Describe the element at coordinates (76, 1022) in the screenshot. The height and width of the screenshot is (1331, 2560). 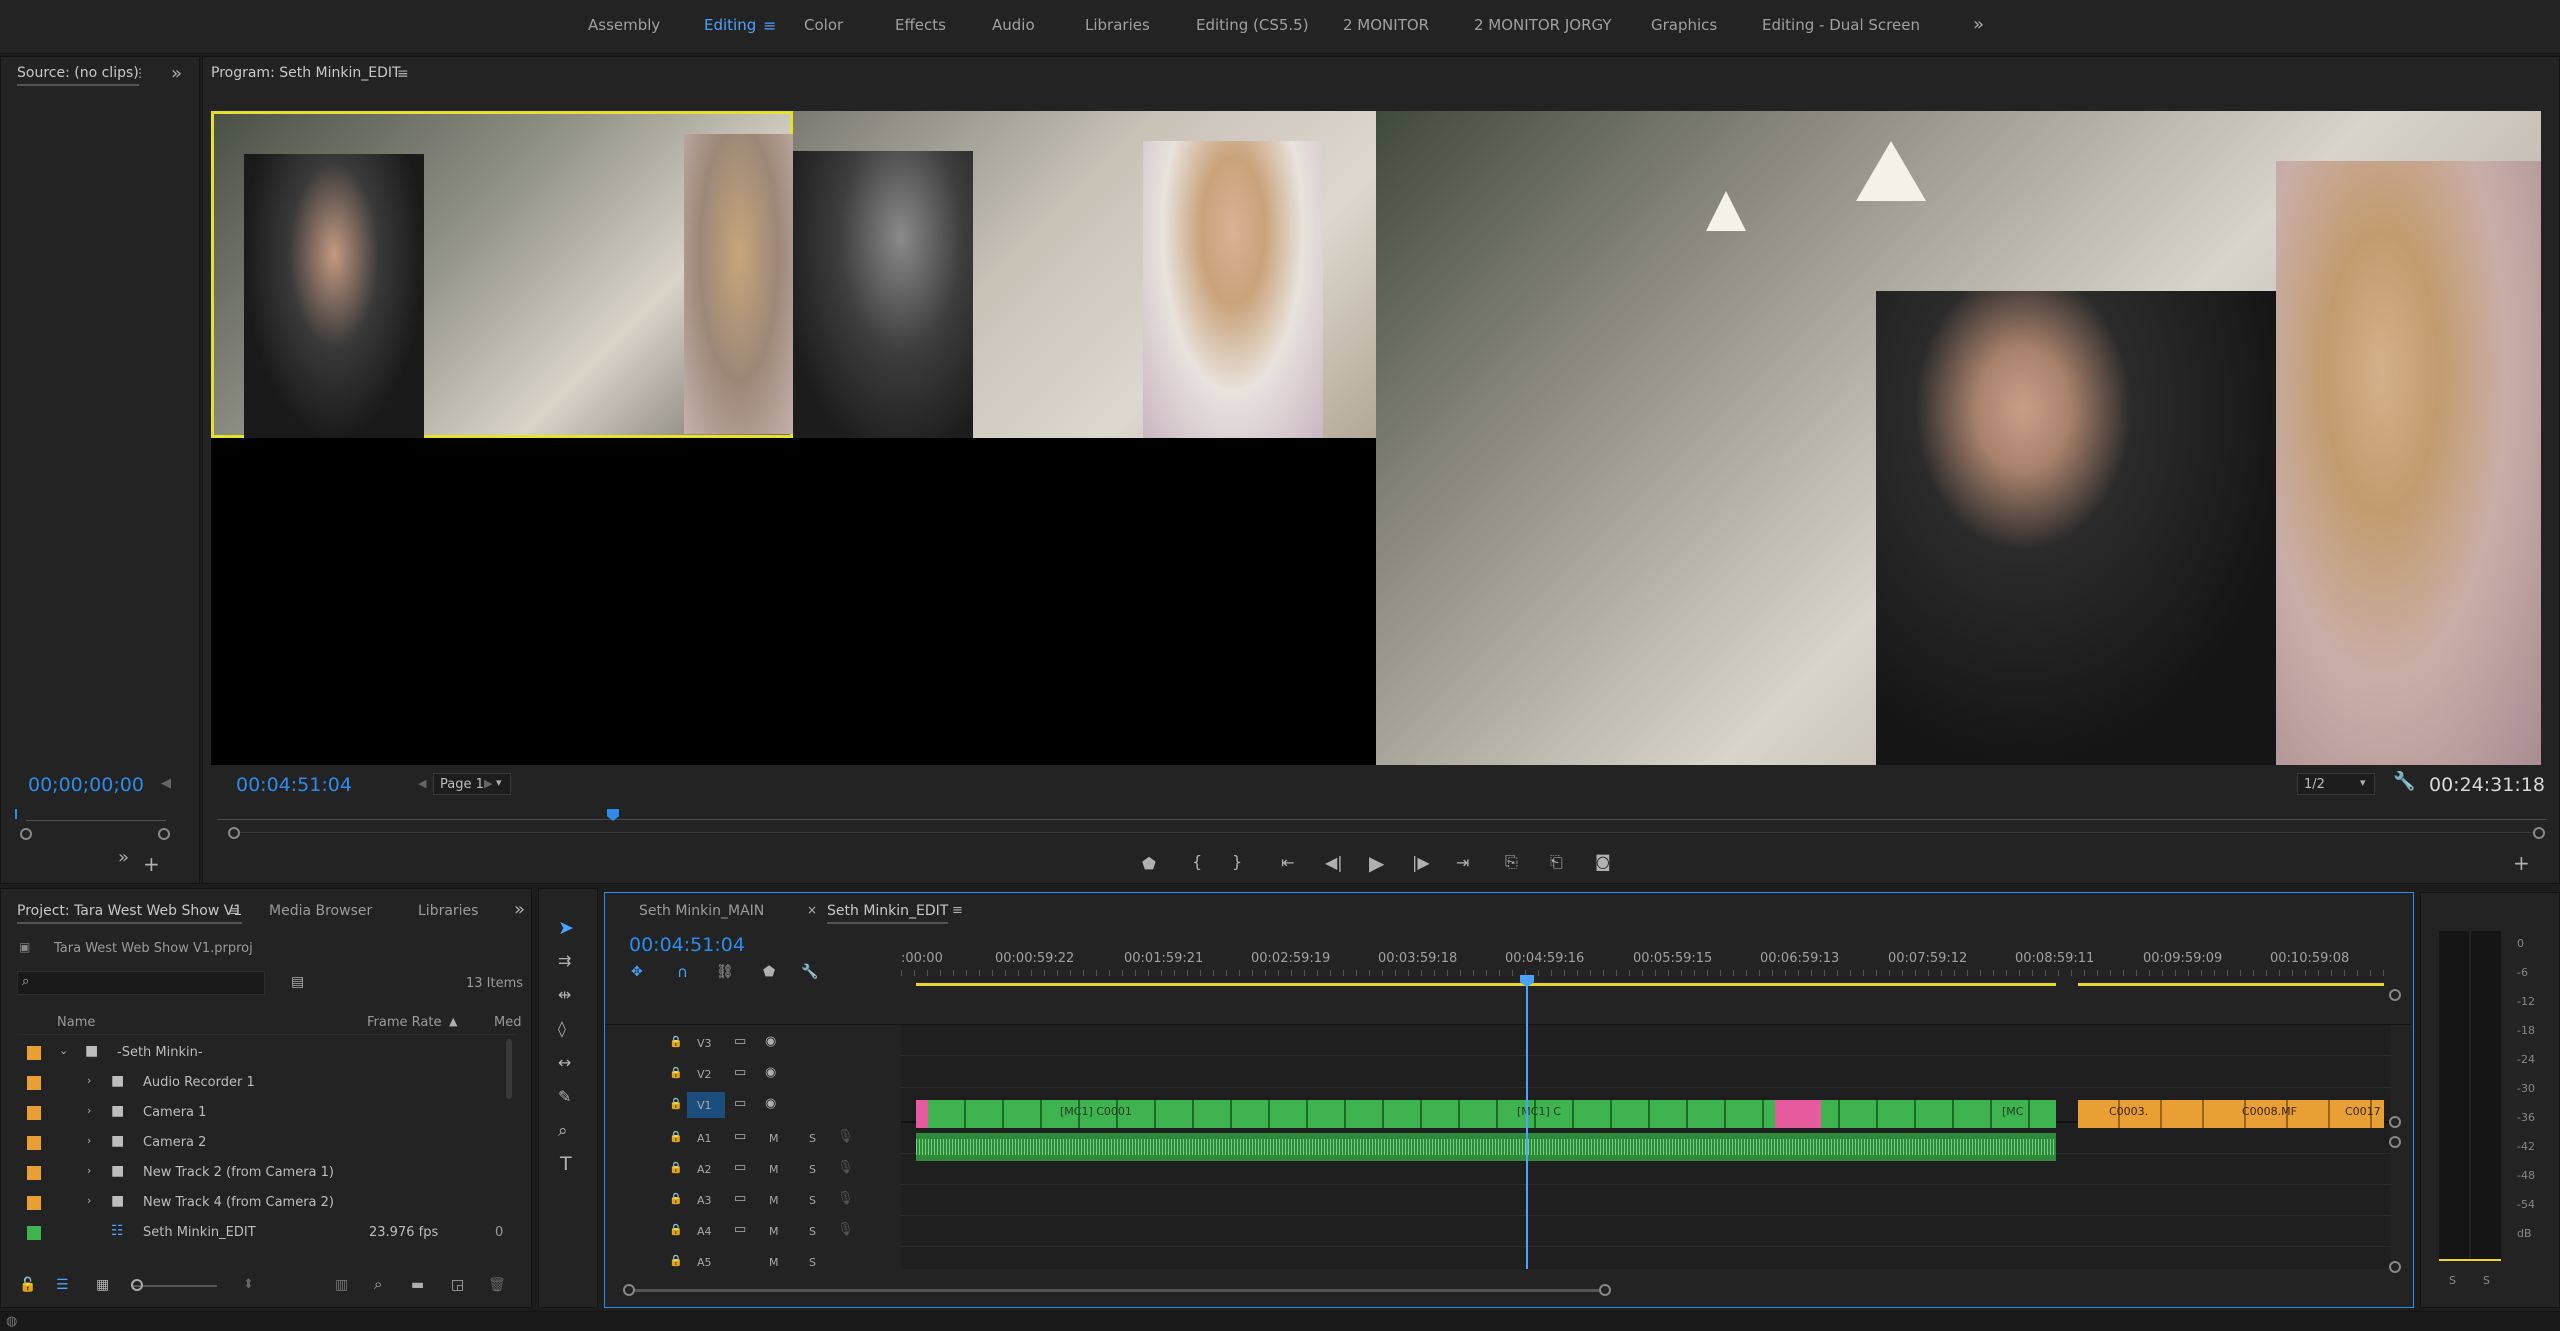
I see `column-name: Name` at that location.